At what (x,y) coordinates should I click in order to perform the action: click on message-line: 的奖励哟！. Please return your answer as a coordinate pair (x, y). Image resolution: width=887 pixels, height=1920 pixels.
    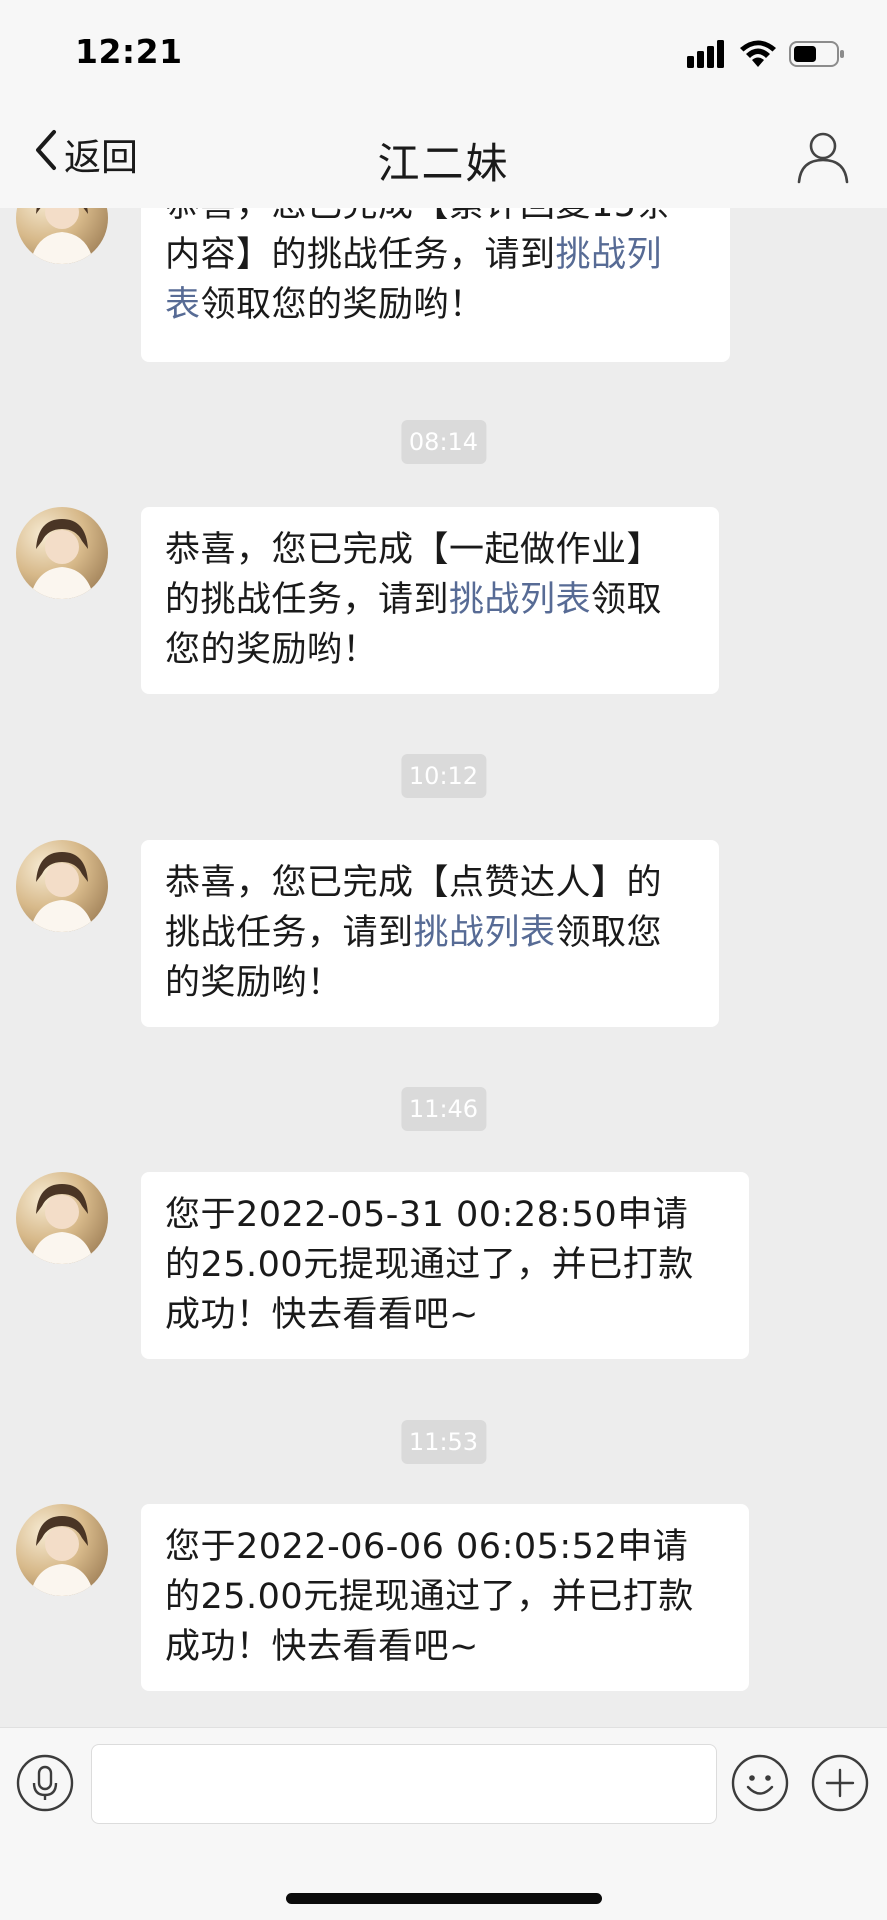
    Looking at the image, I should click on (254, 983).